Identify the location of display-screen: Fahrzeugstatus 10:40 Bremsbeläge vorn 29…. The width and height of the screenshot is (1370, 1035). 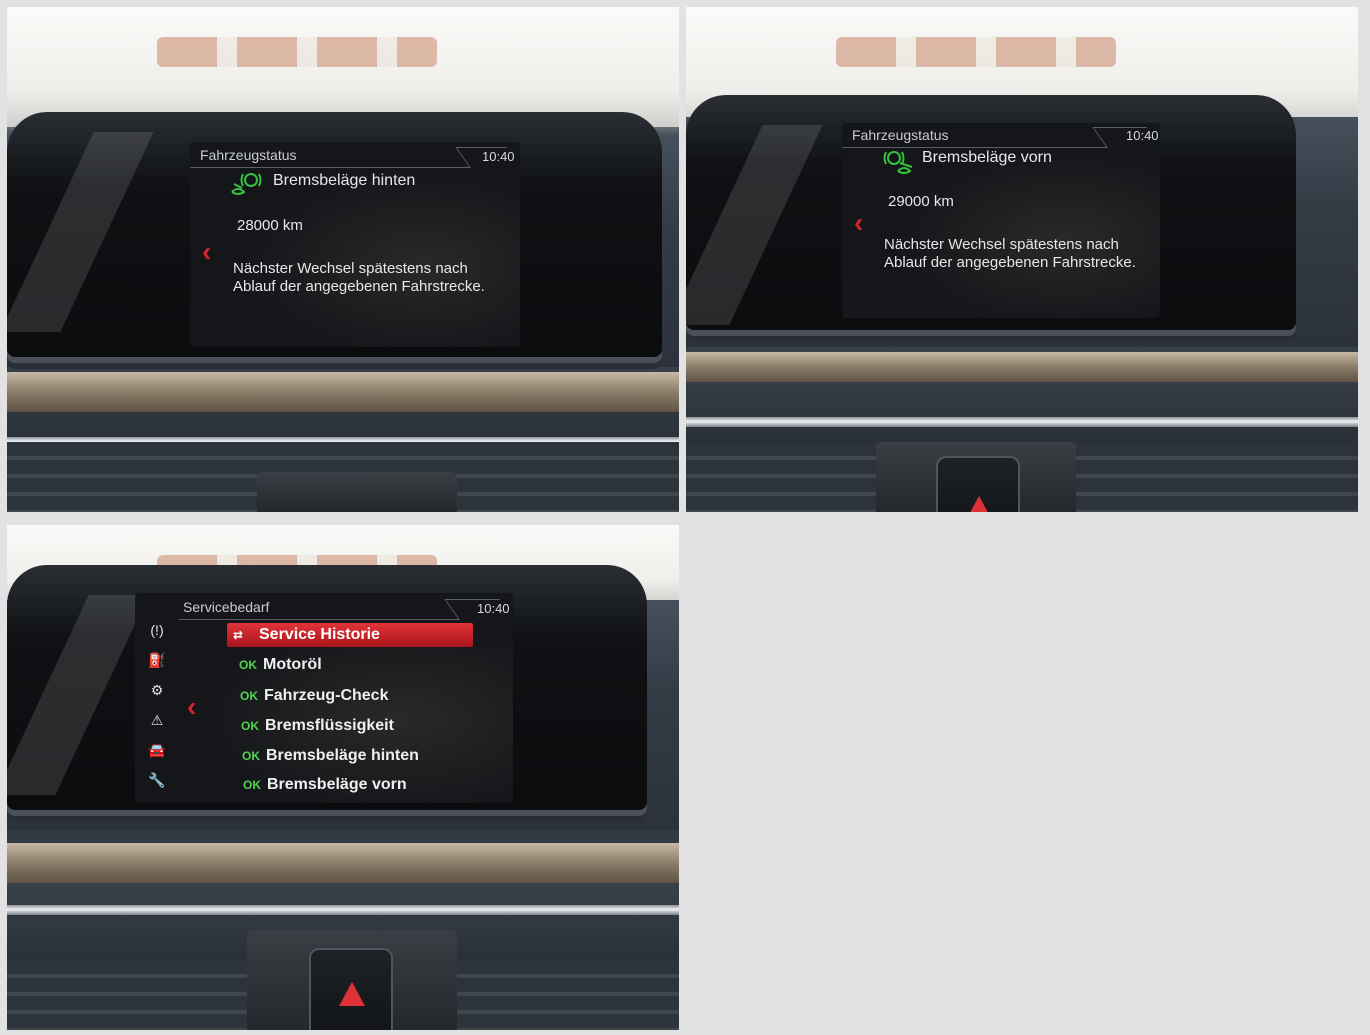
(1001, 220).